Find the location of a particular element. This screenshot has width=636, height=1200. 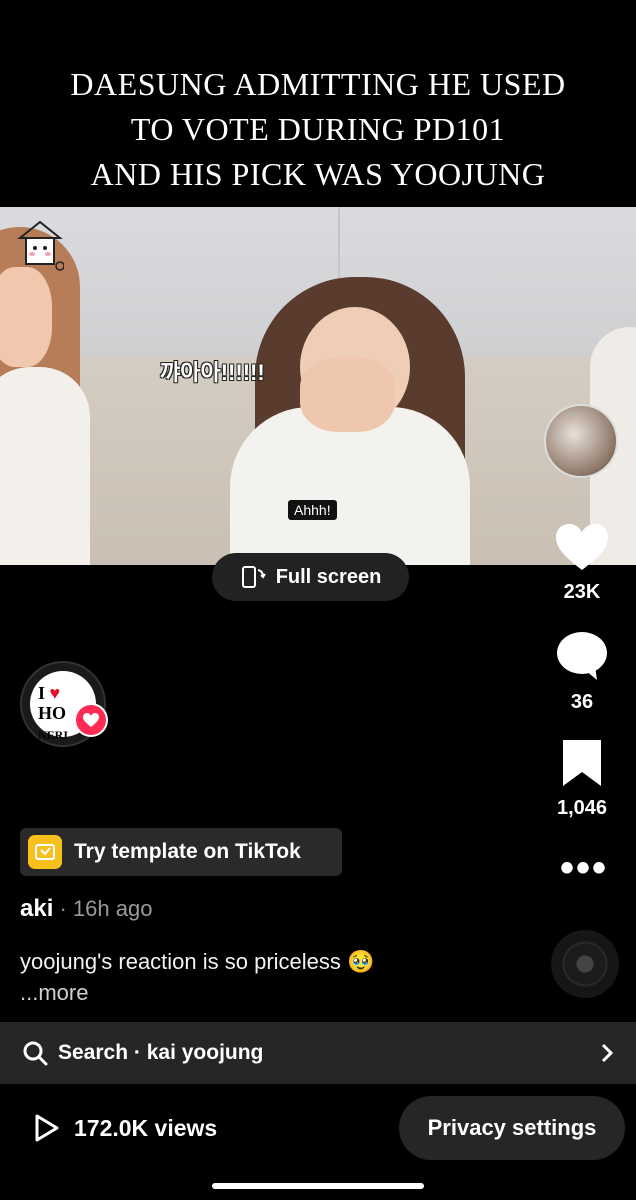

fullscreen-label: Full screen is located at coordinates (328, 576).